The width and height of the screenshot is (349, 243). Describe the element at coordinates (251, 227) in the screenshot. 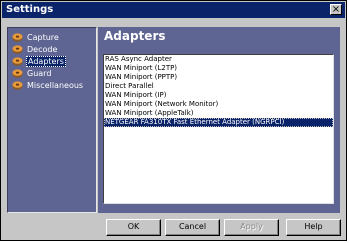

I see `apply-button: Apply` at that location.